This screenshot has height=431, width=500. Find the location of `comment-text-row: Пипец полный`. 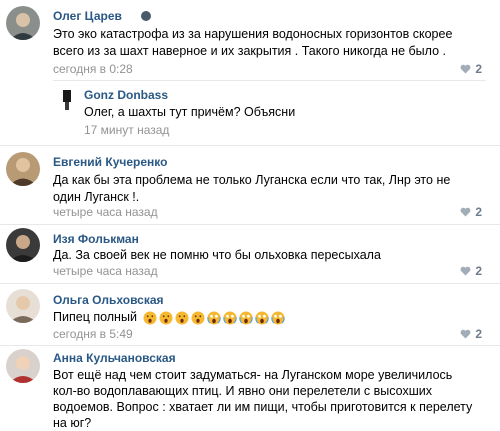

comment-text-row: Пипец полный is located at coordinates (263, 317).